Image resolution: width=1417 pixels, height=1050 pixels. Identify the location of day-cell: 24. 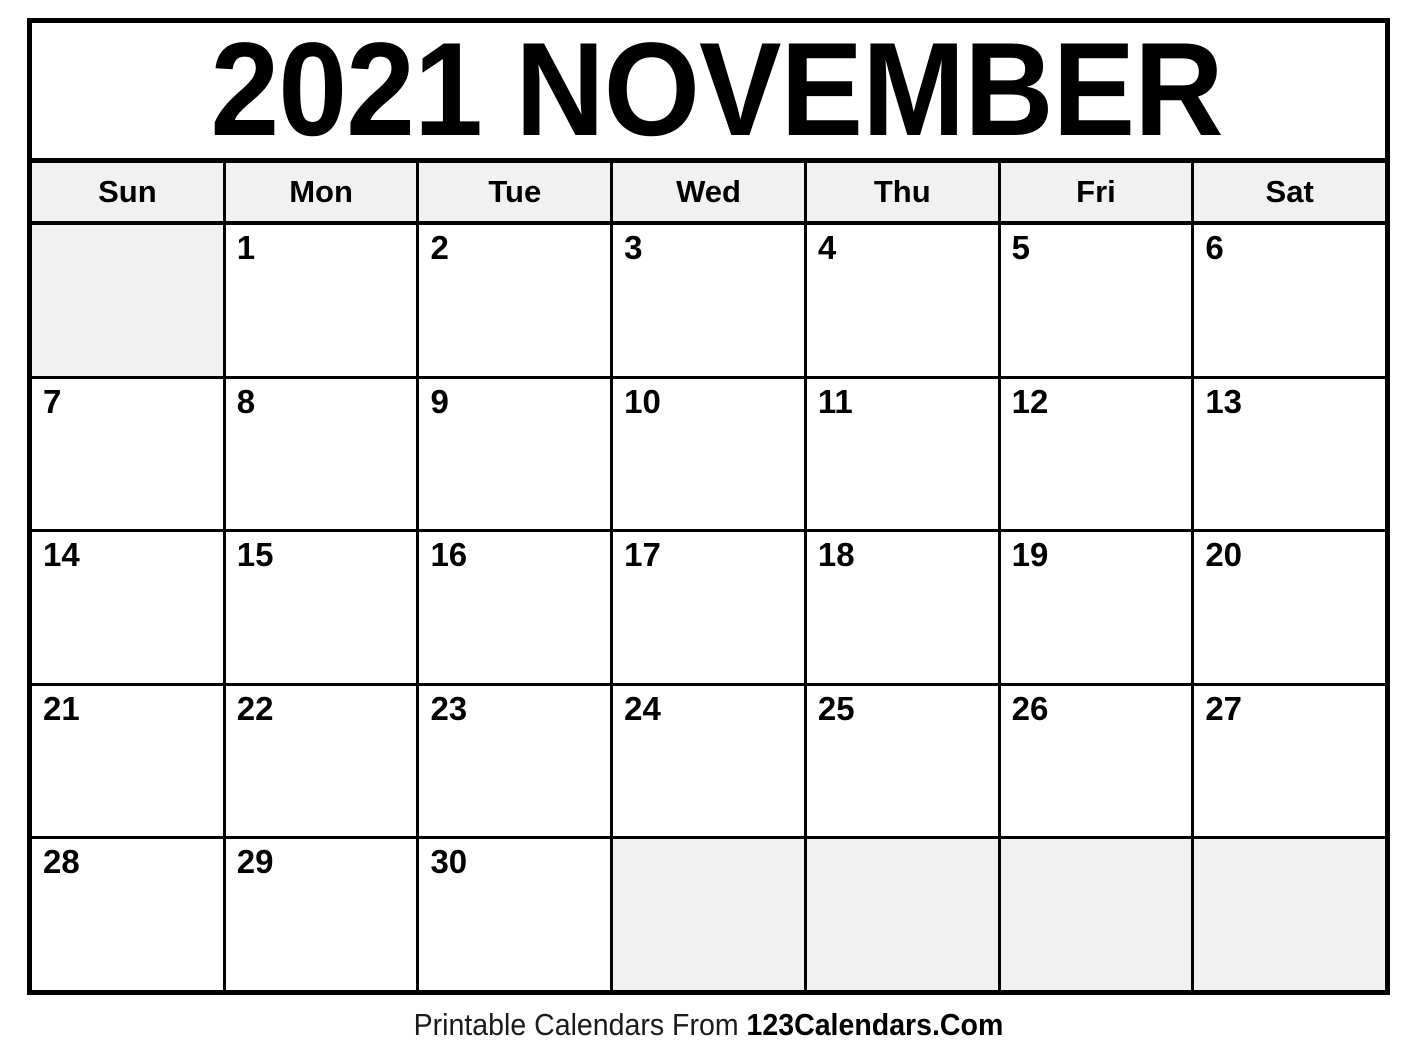
(710, 761).